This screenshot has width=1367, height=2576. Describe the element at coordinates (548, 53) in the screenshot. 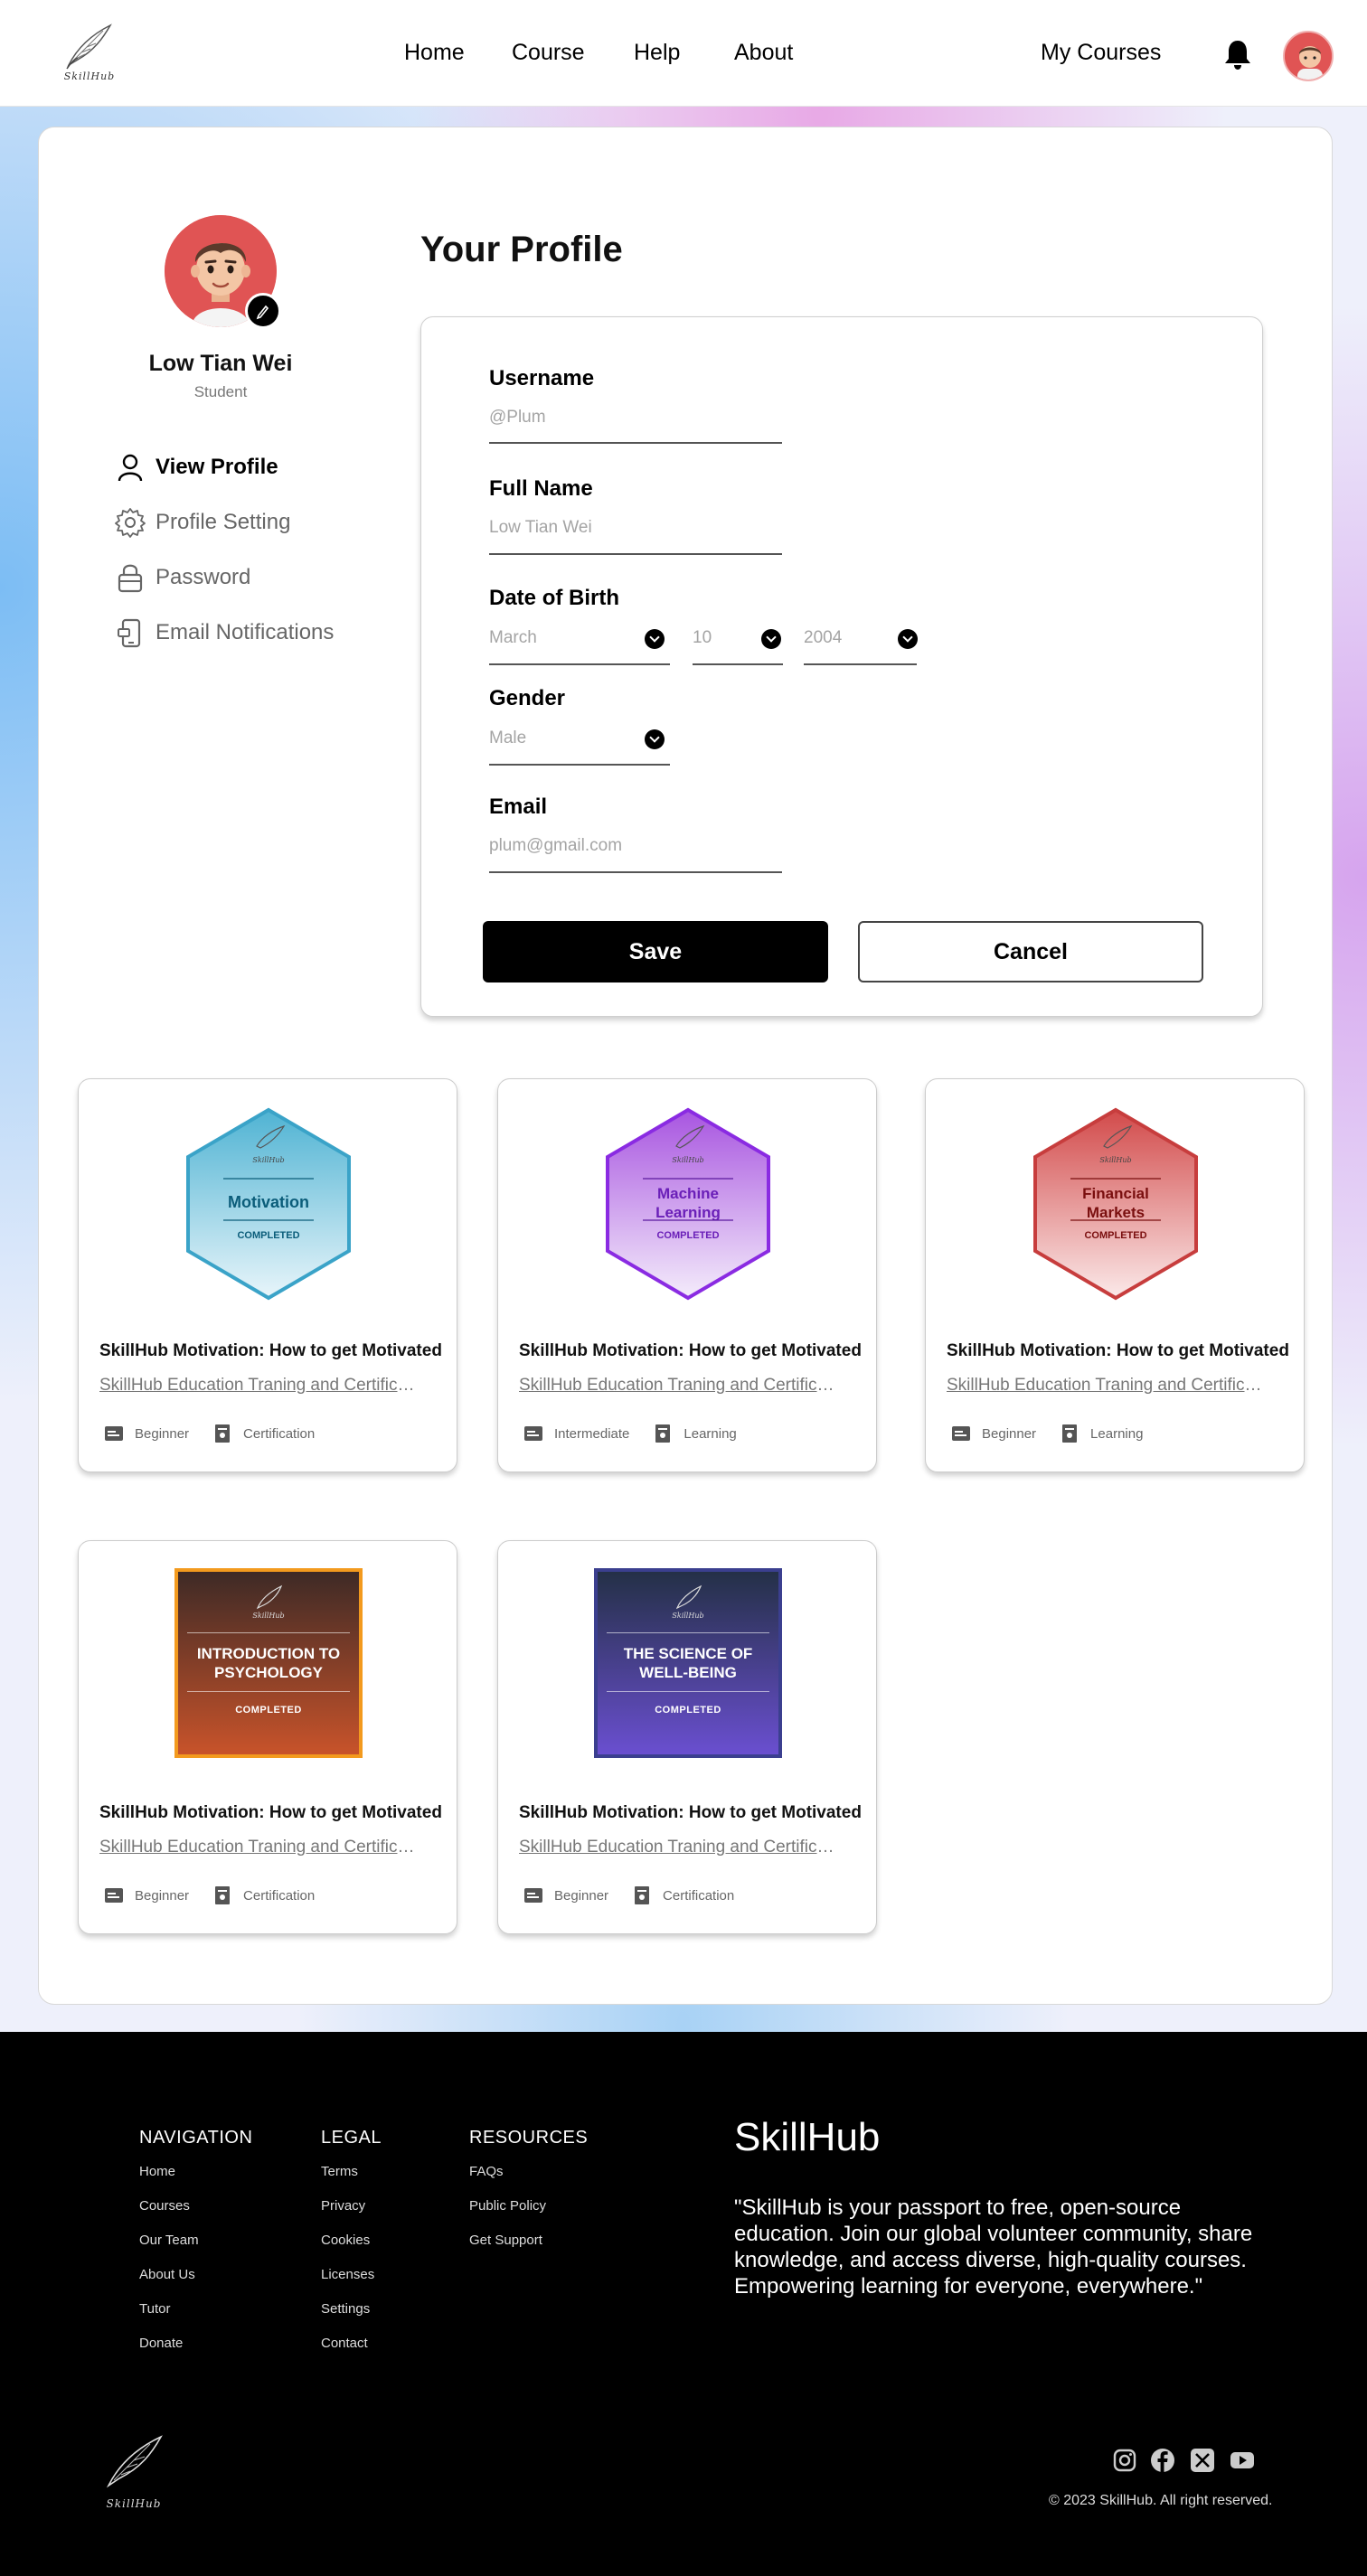

I see `nav-course: Course` at that location.